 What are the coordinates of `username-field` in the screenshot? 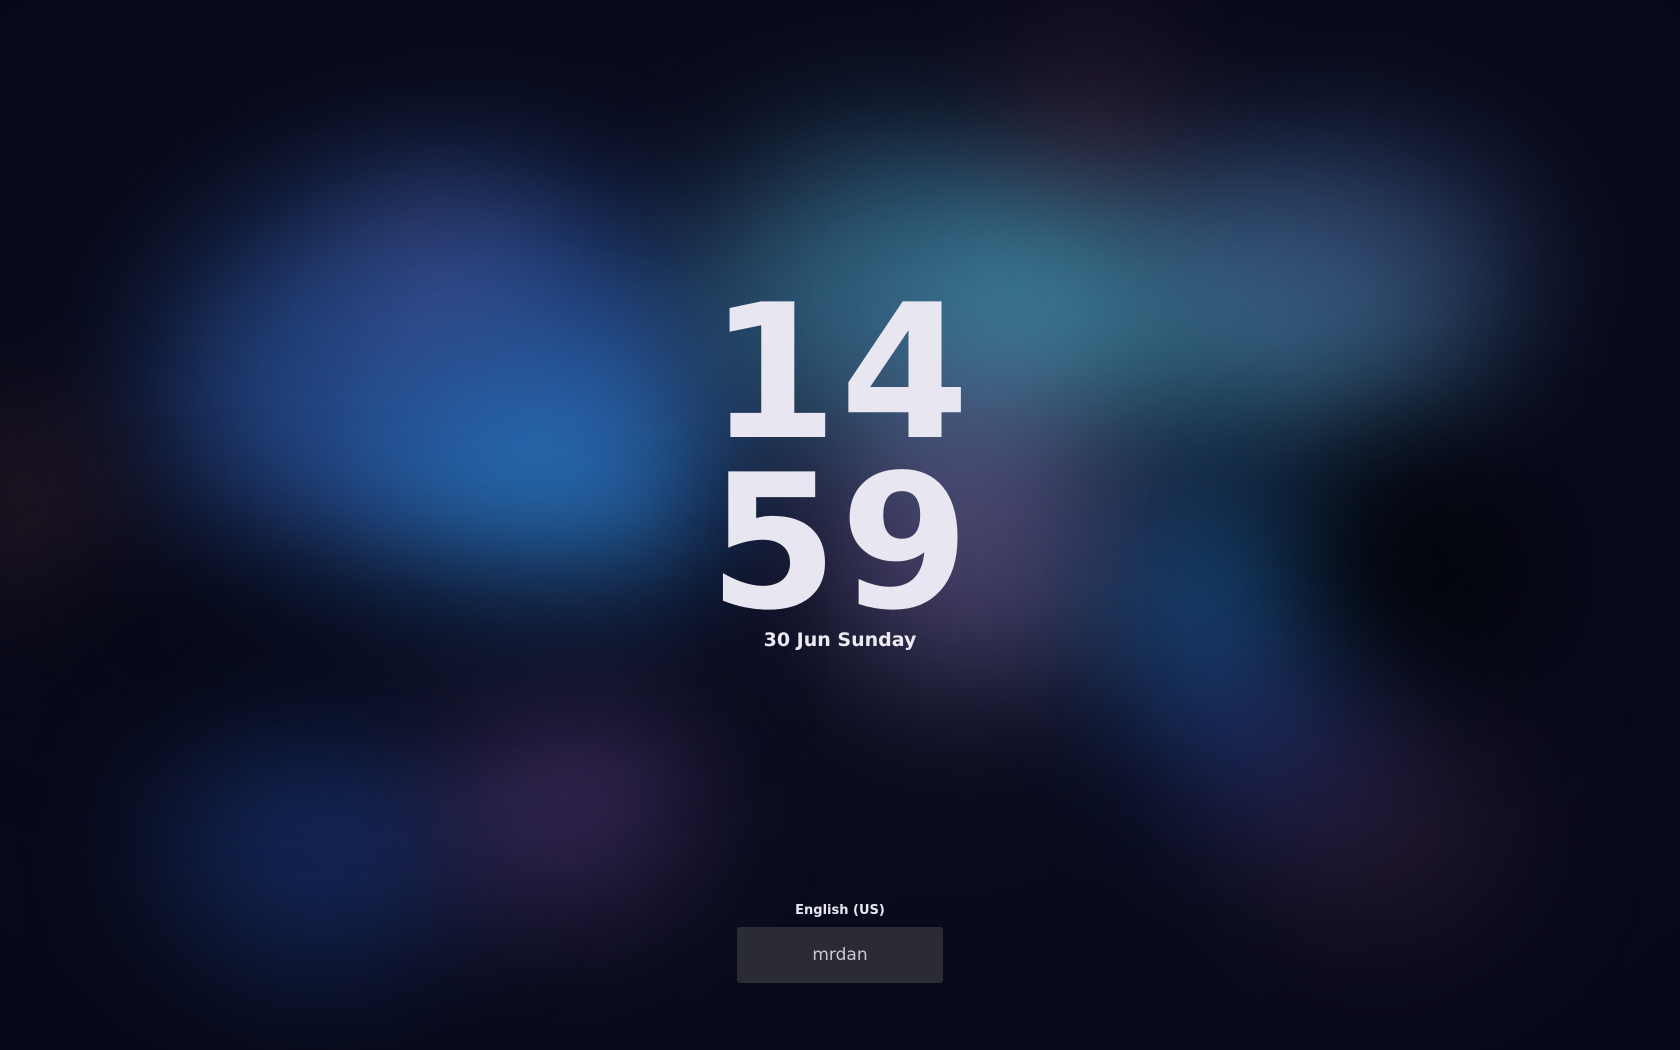 It's located at (840, 955).